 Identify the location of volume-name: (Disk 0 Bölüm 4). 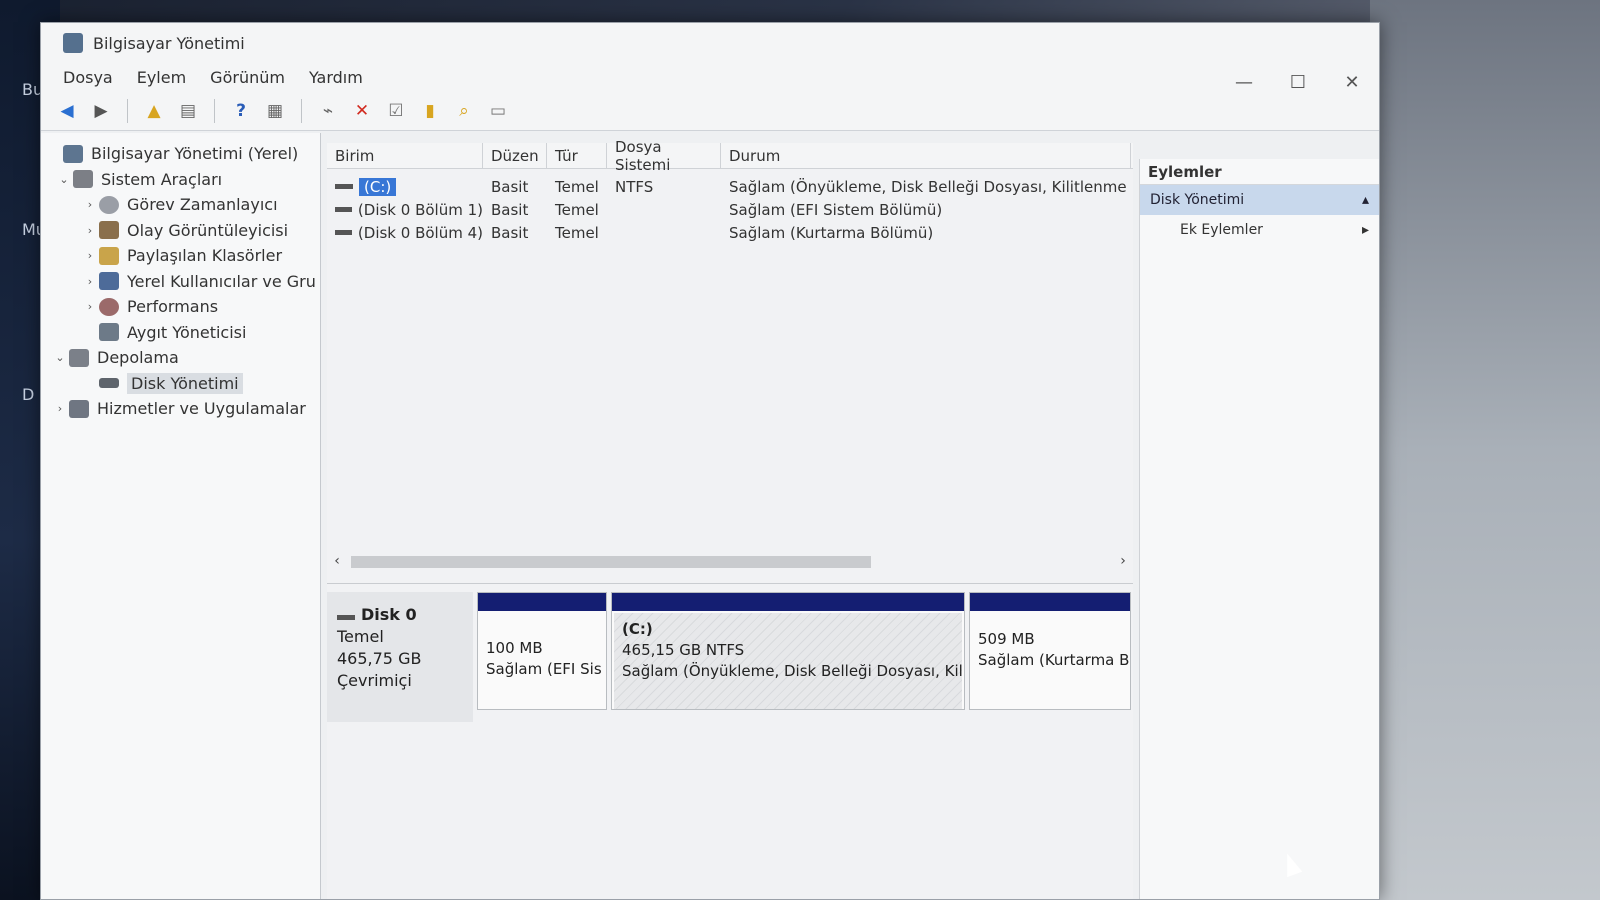
(420, 232).